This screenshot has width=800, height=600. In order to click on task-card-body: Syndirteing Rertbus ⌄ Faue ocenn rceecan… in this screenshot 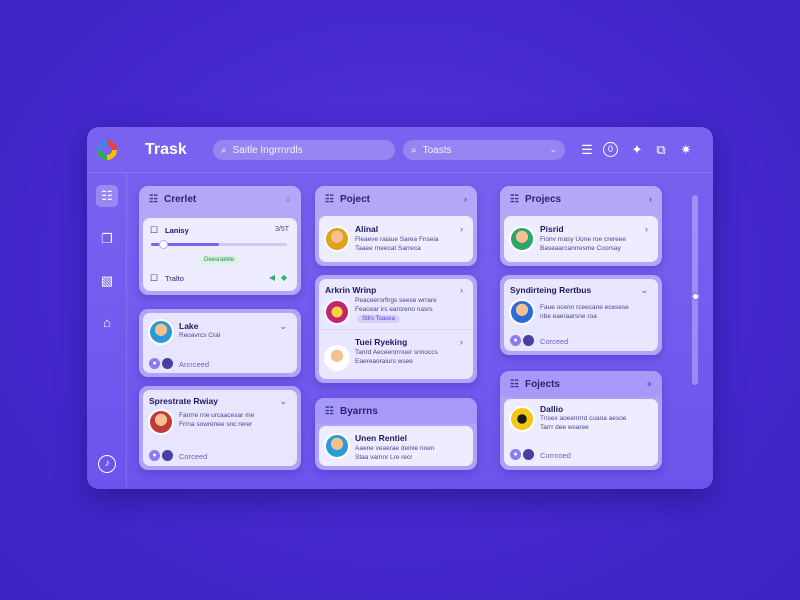, I will do `click(581, 315)`.